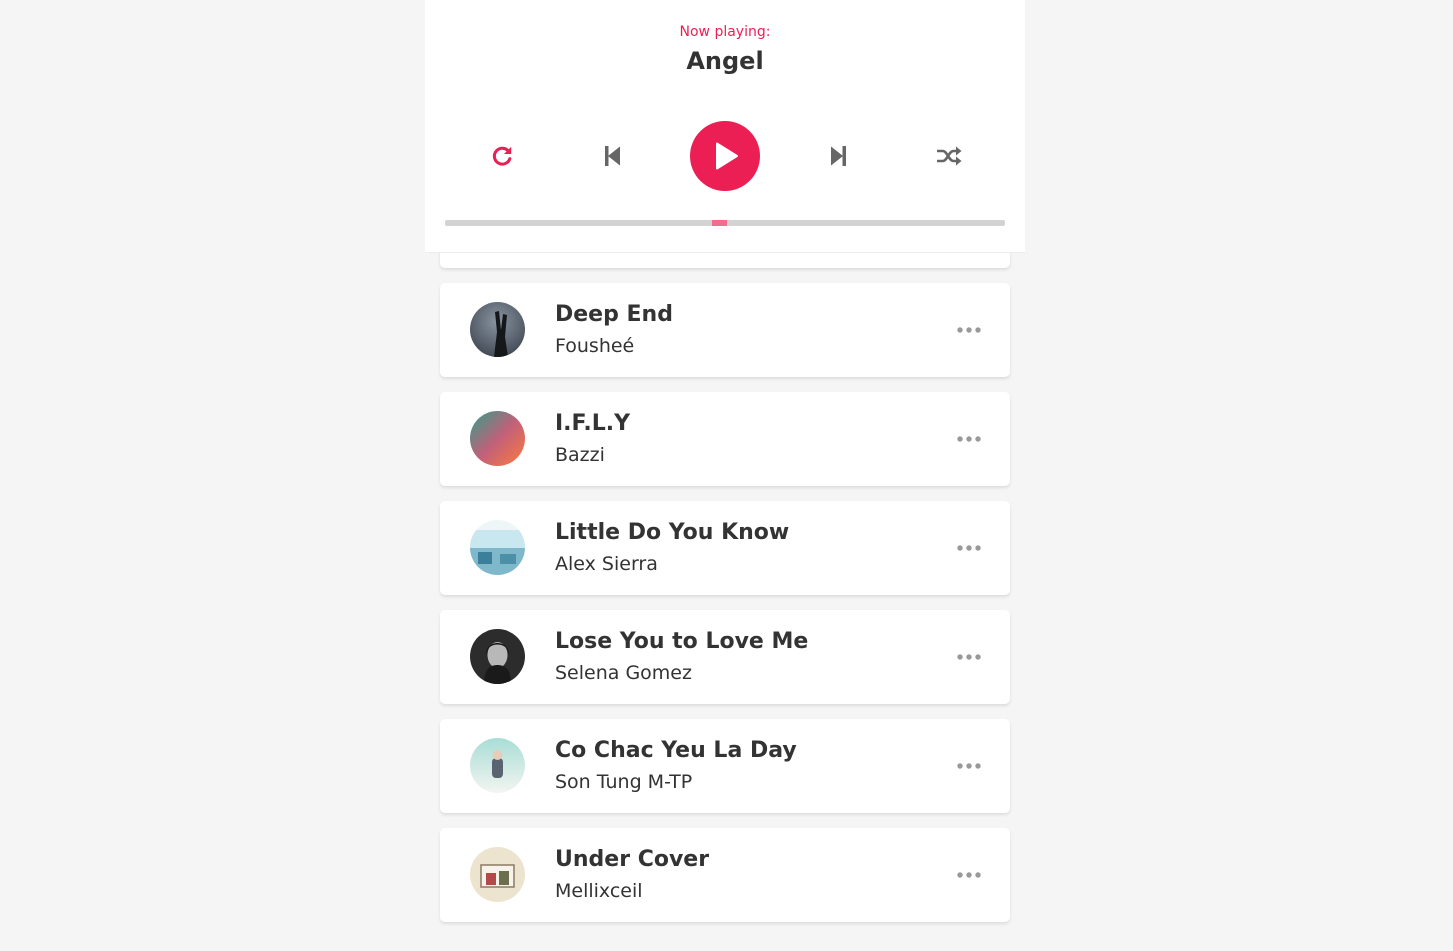  I want to click on song-item: Under Cover Mellixceil, so click(725, 875).